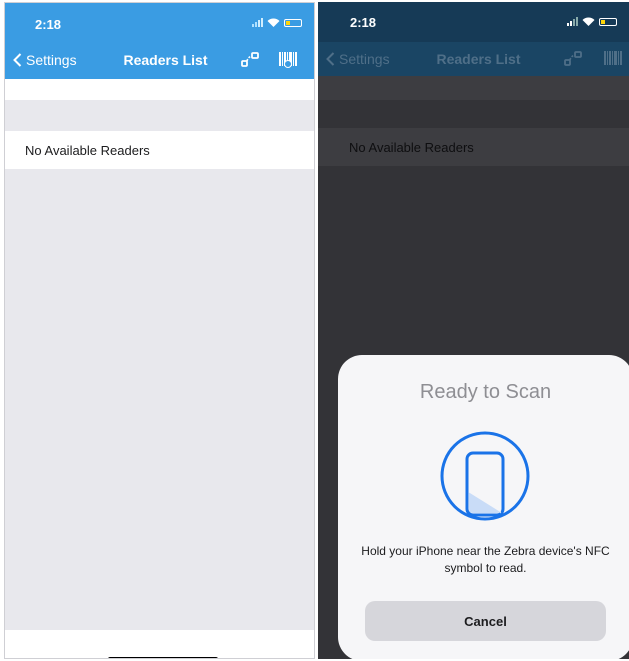 The image size is (629, 661). Describe the element at coordinates (485, 621) in the screenshot. I see `cancel-button: Cancel` at that location.